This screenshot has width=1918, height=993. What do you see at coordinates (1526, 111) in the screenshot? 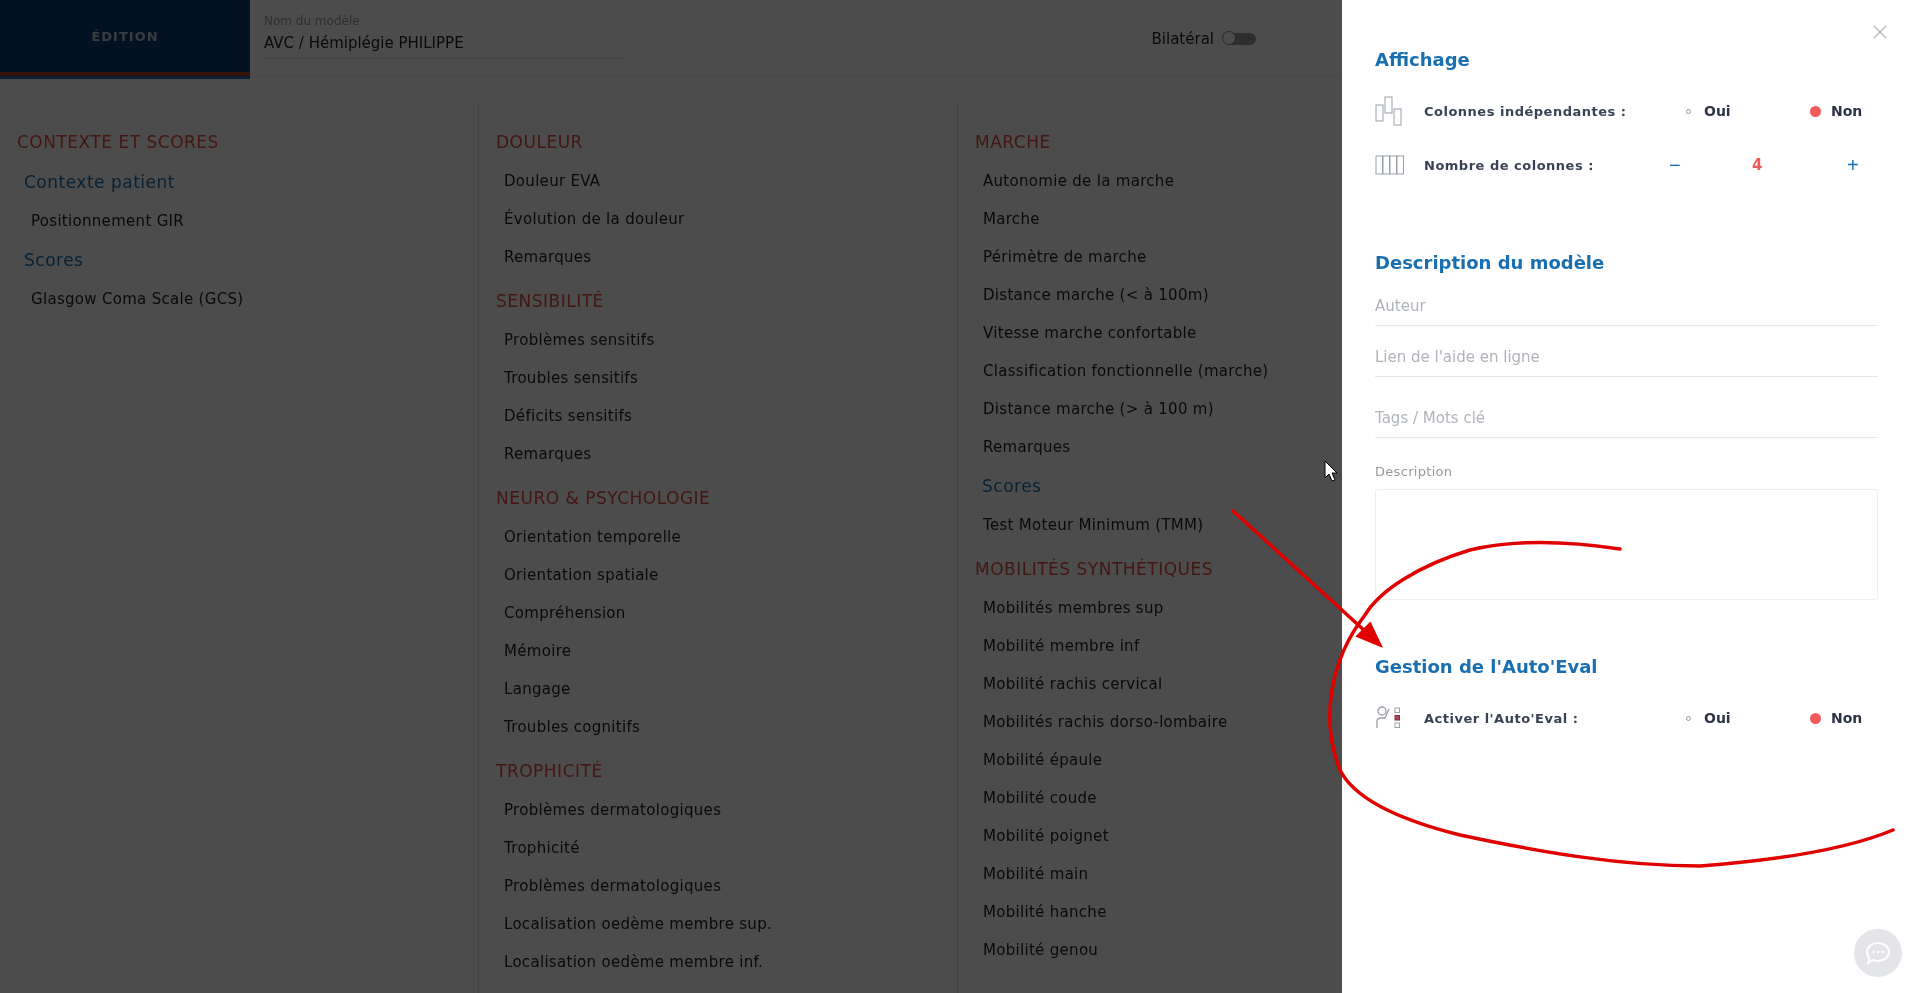
I see `setting-label: Colonnes indépendantes :` at bounding box center [1526, 111].